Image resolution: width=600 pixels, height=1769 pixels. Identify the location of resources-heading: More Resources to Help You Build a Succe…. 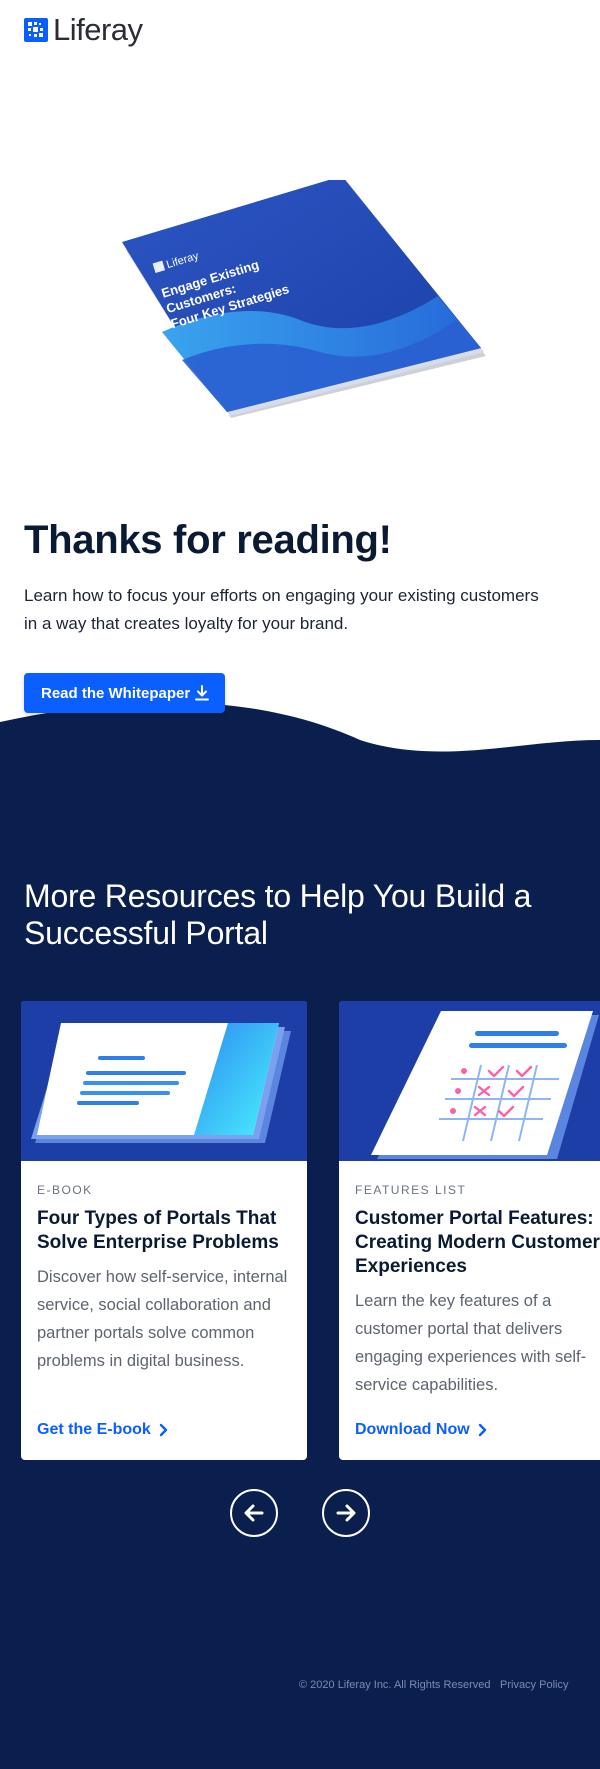
(278, 914).